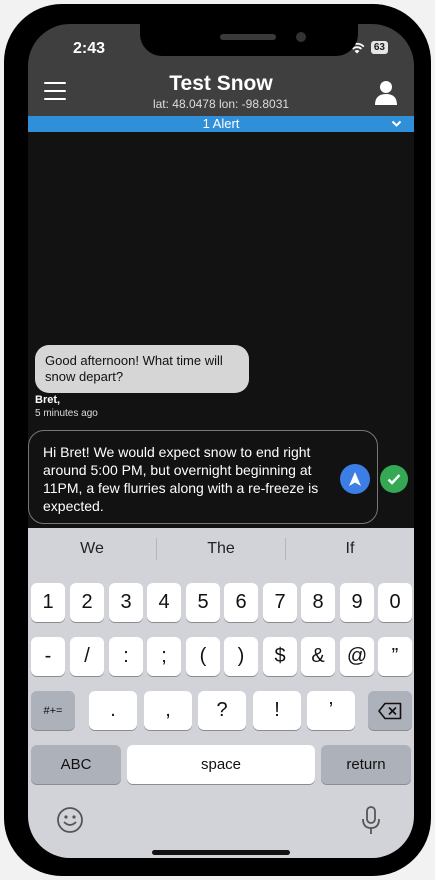 The image size is (435, 880). What do you see at coordinates (89, 48) in the screenshot?
I see `status-time: 2:43` at bounding box center [89, 48].